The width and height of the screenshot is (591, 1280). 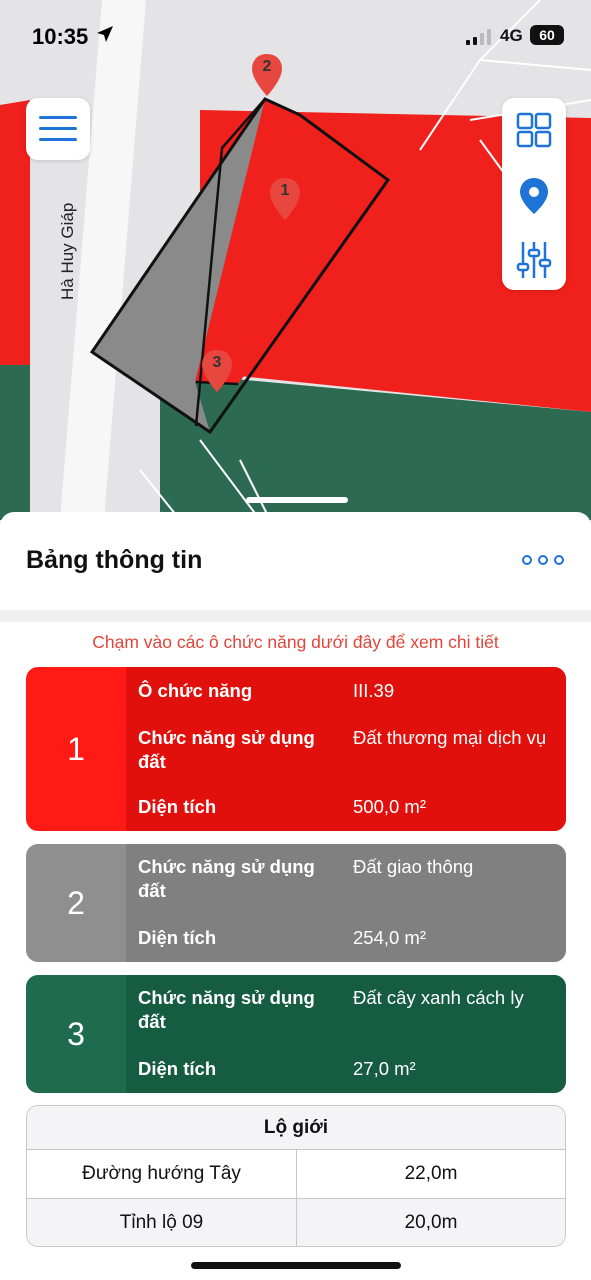 What do you see at coordinates (60, 36) in the screenshot?
I see `status-time: 10:35` at bounding box center [60, 36].